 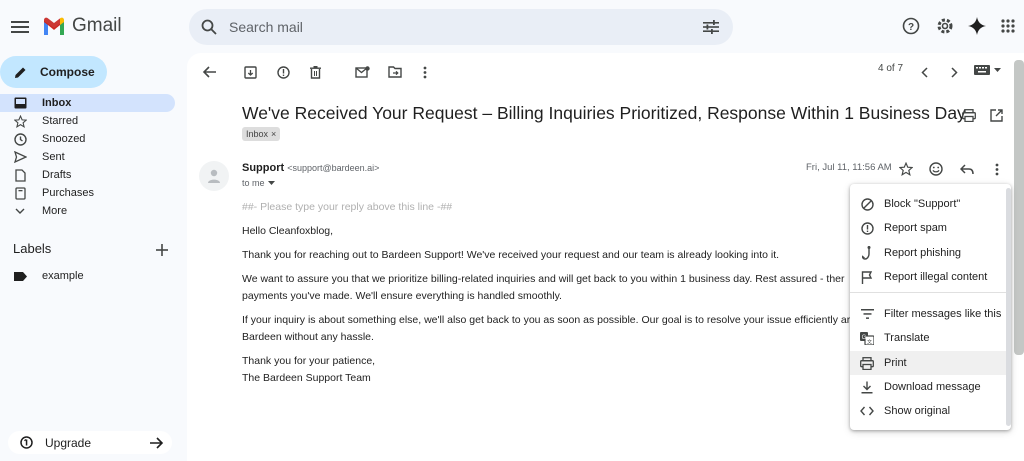 I want to click on svg-text: G, so click(x=864, y=338).